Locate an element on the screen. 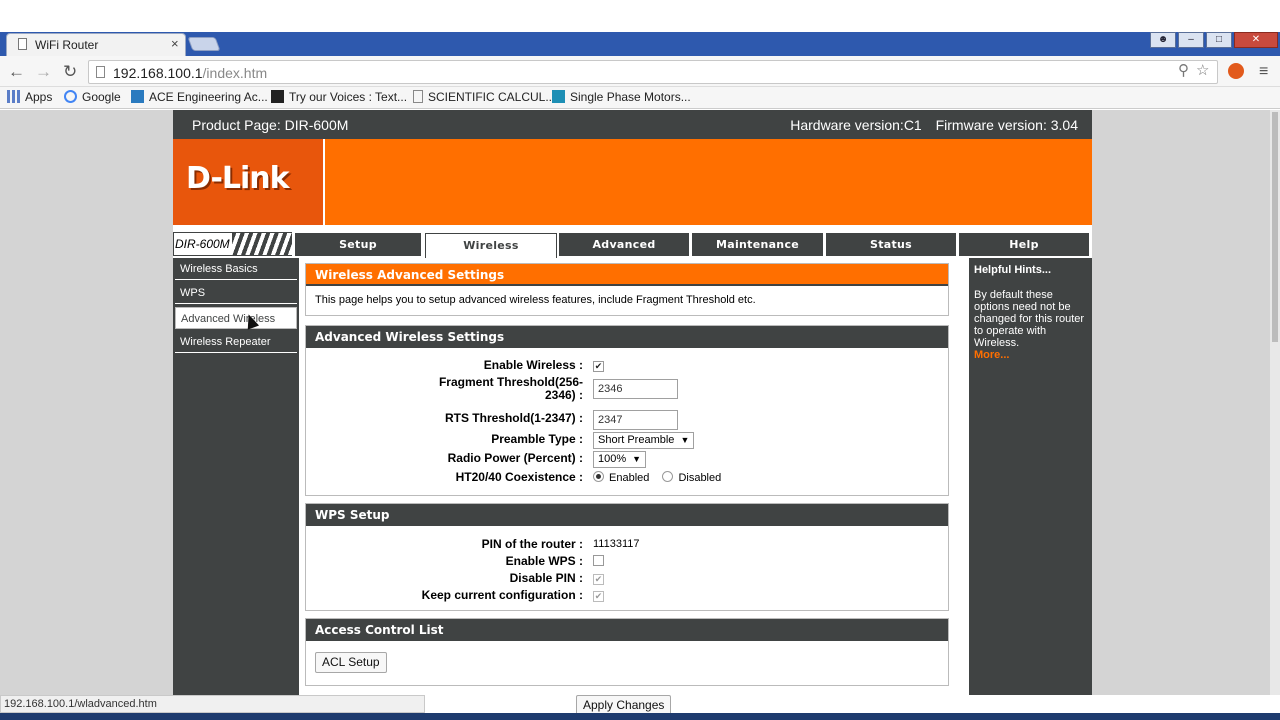  keep-config-value: ✔ is located at coordinates (598, 595).